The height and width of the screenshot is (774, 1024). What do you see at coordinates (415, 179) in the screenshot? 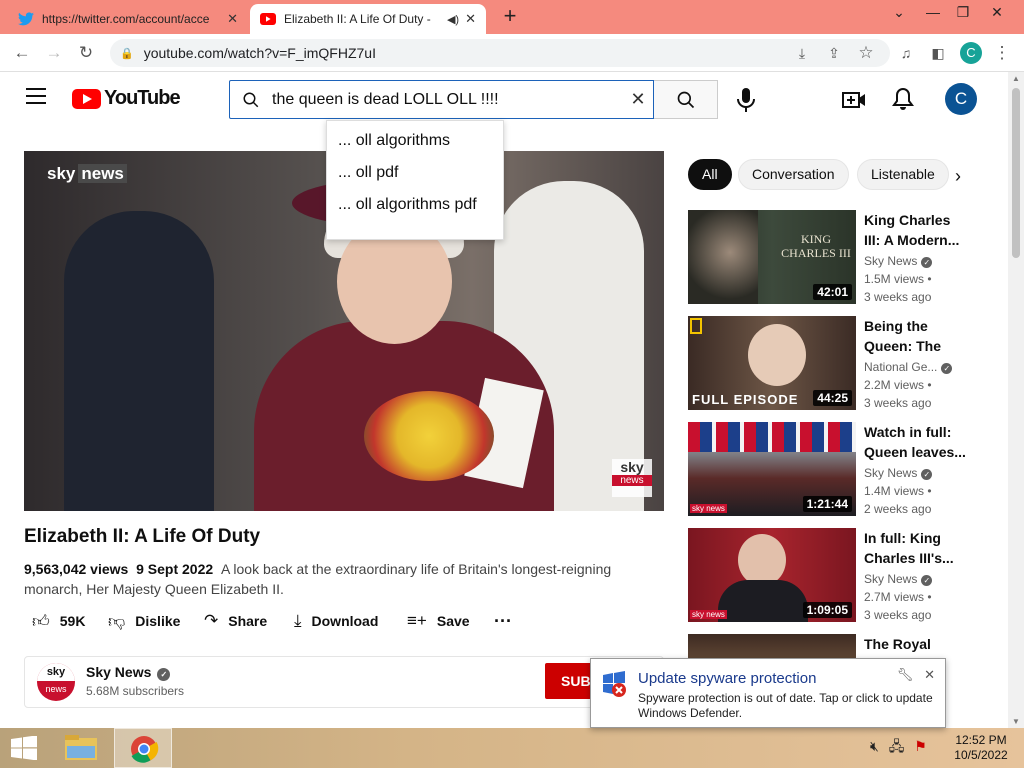
I see `search-suggestion: ... oll pdf` at bounding box center [415, 179].